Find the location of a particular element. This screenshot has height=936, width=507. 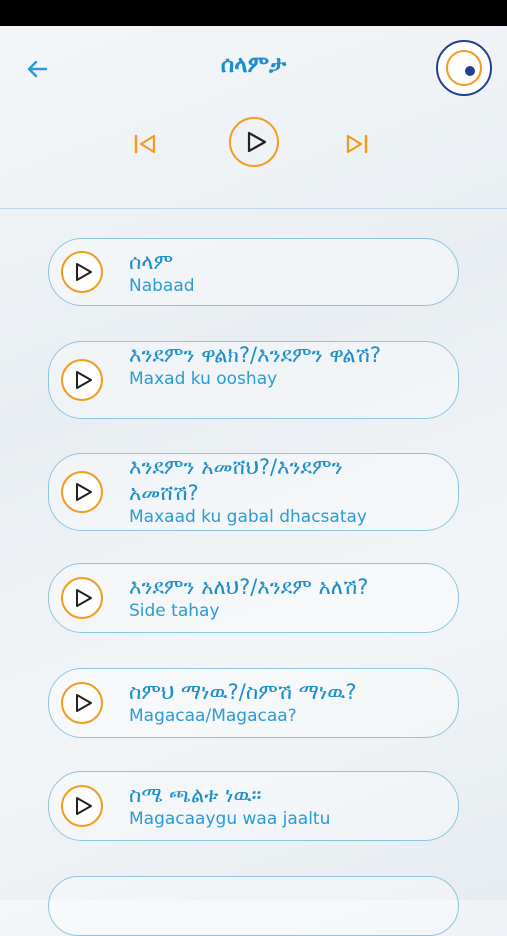

skip-previous-icon is located at coordinates (145, 144).